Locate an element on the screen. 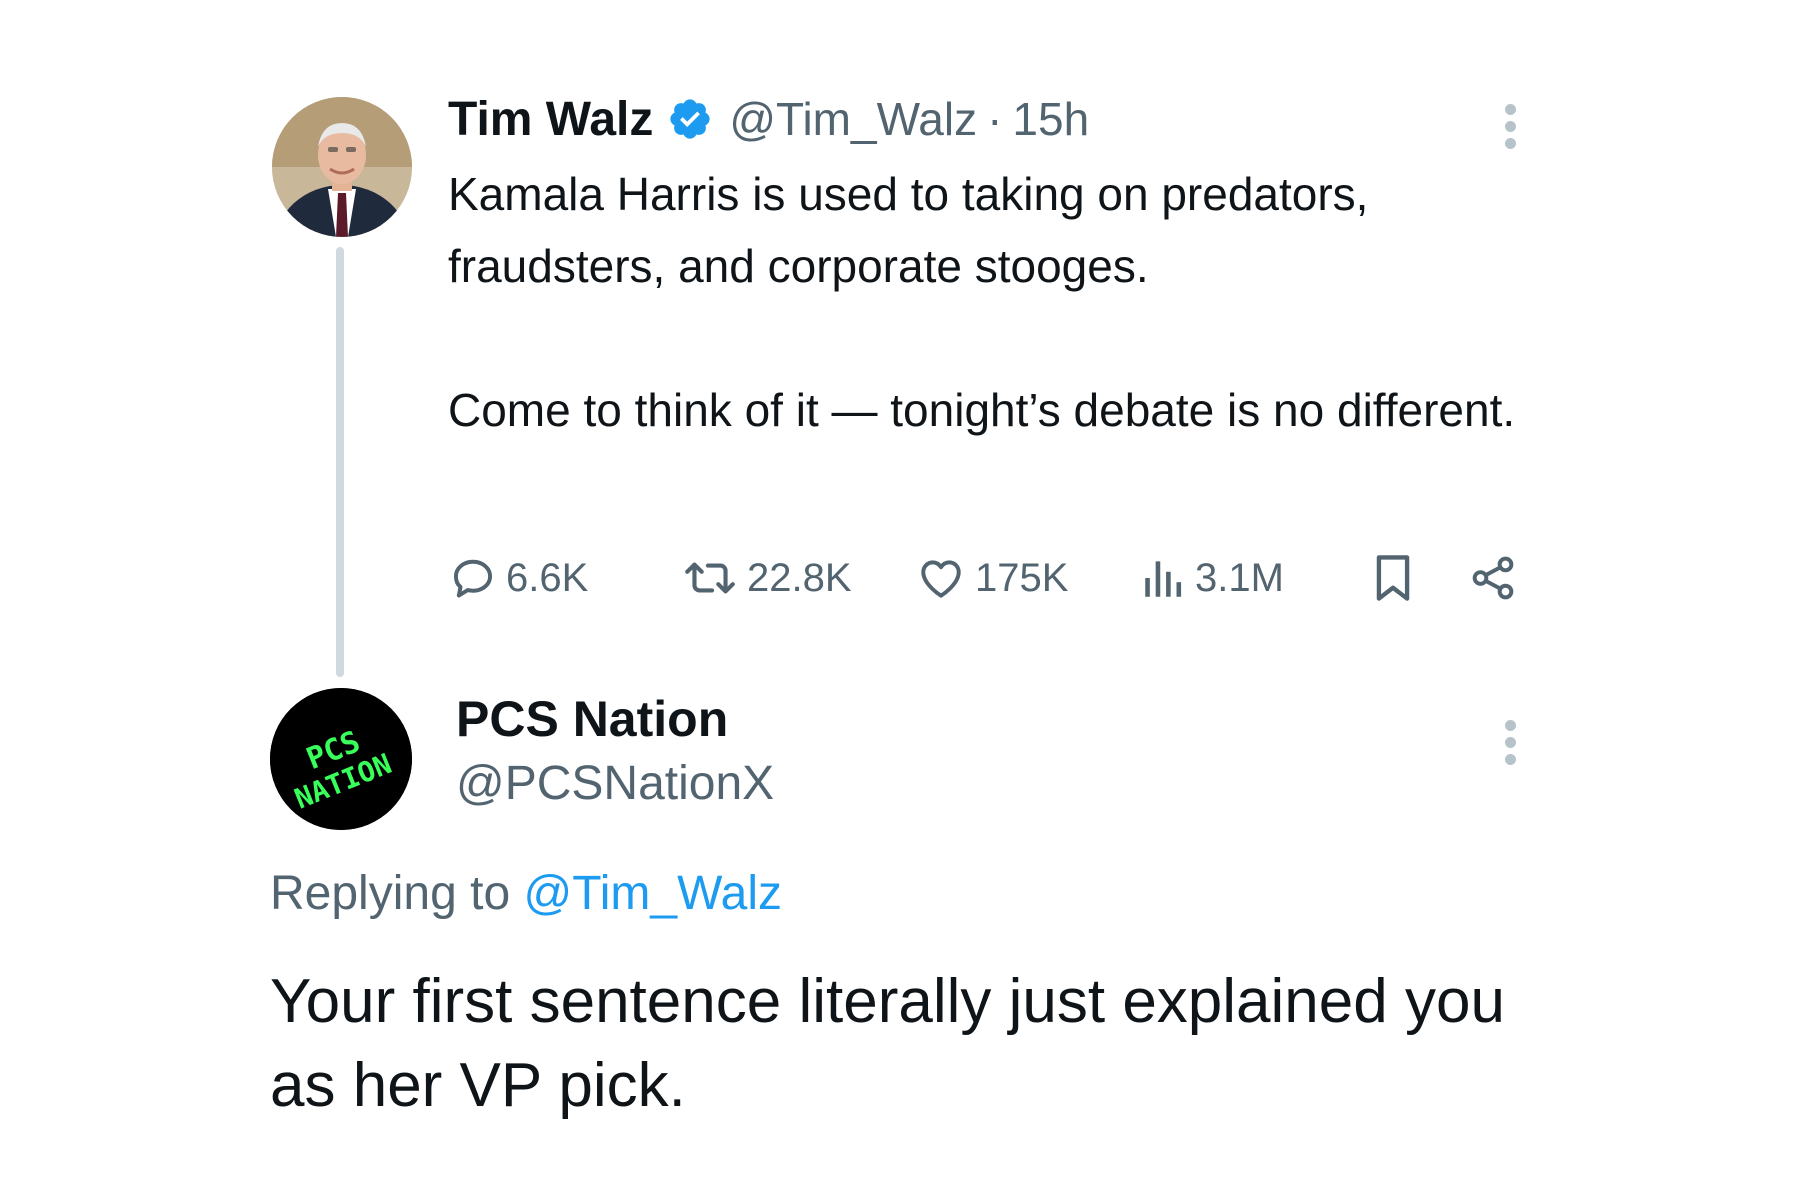 This screenshot has width=1800, height=1200. views-button: 3.1M is located at coordinates (1212, 578).